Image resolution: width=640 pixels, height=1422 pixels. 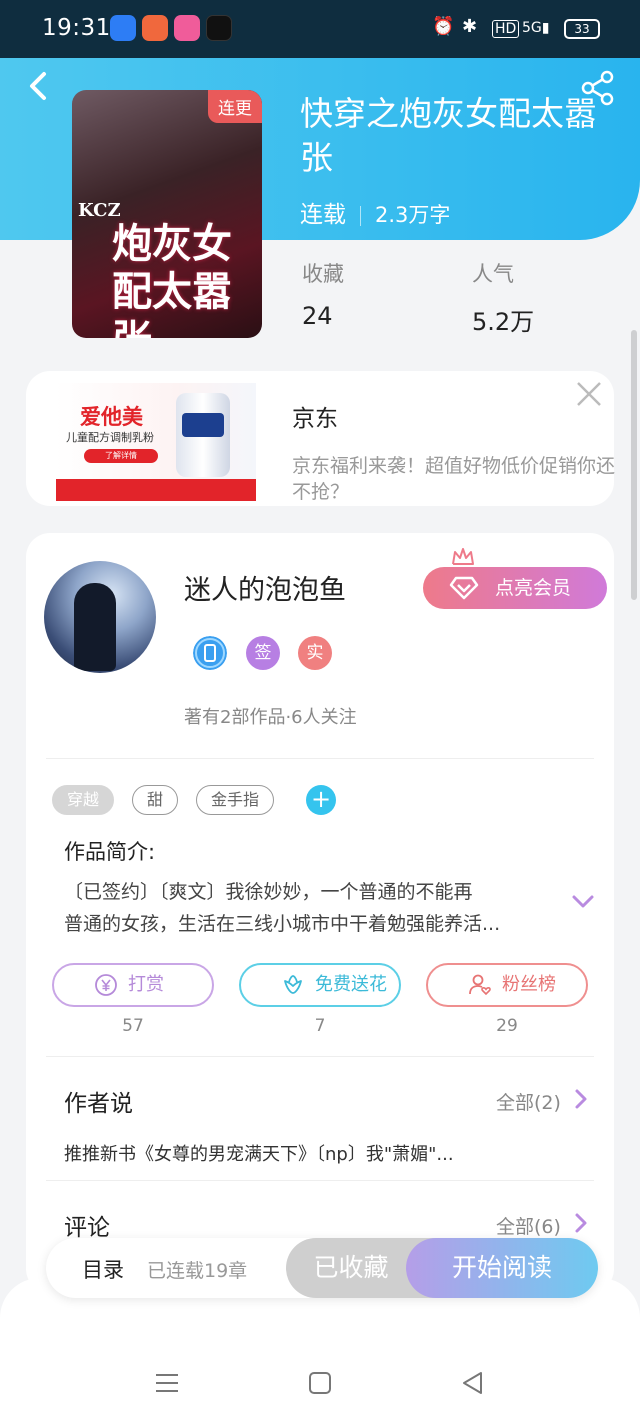 I want to click on signed-badge: 签, so click(x=263, y=653).